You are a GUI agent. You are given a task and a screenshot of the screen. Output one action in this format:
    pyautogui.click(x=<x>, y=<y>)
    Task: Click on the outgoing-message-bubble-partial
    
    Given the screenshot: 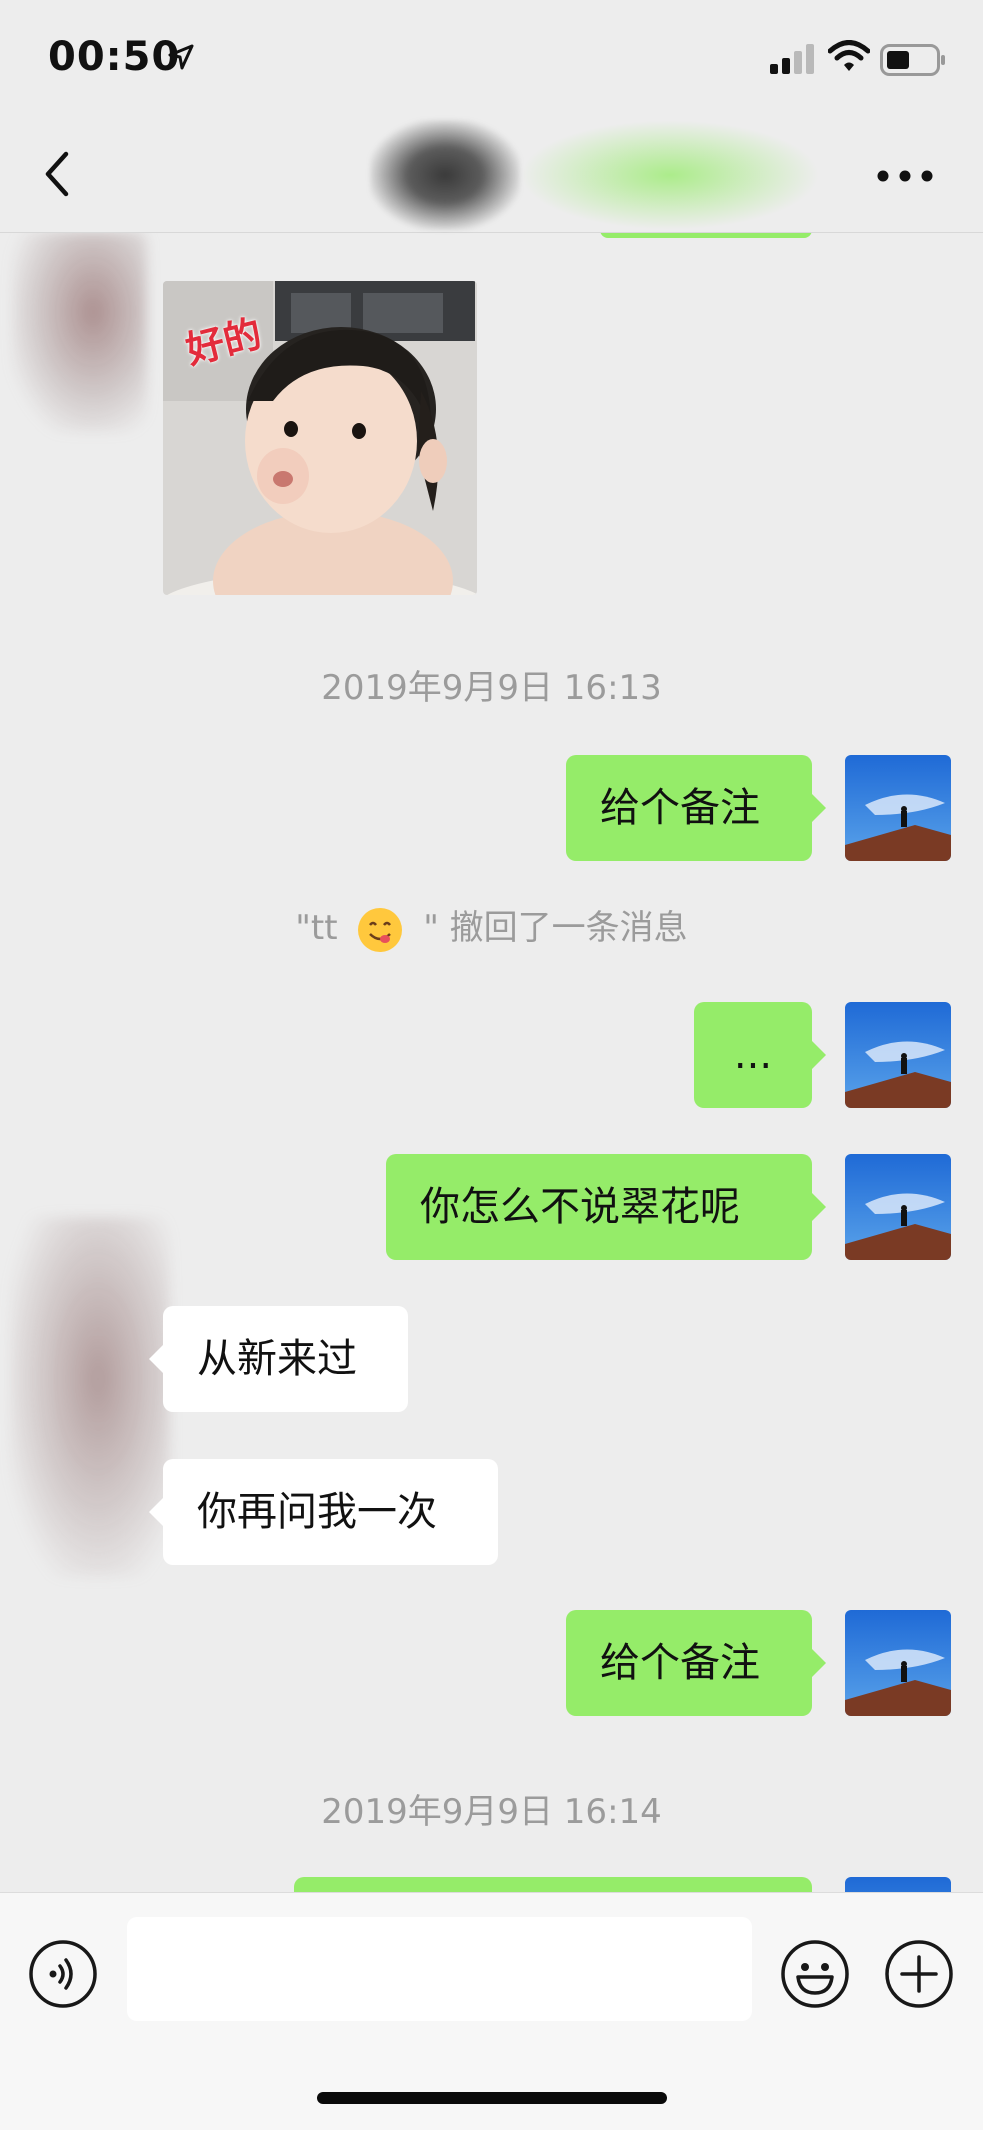 What is the action you would take?
    pyautogui.click(x=553, y=1884)
    